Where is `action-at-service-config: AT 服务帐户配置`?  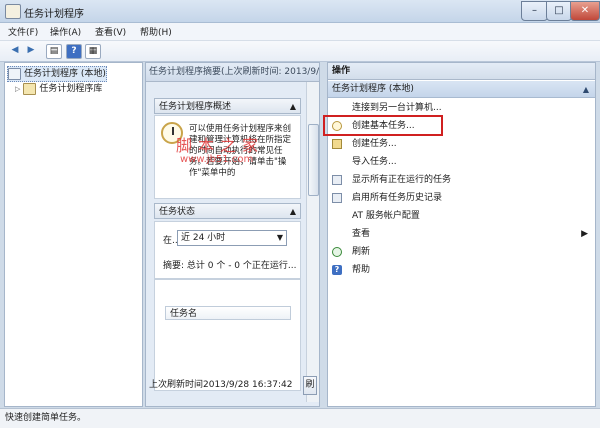
action-at-service-config: AT 服务帐户配置 is located at coordinates (461, 216).